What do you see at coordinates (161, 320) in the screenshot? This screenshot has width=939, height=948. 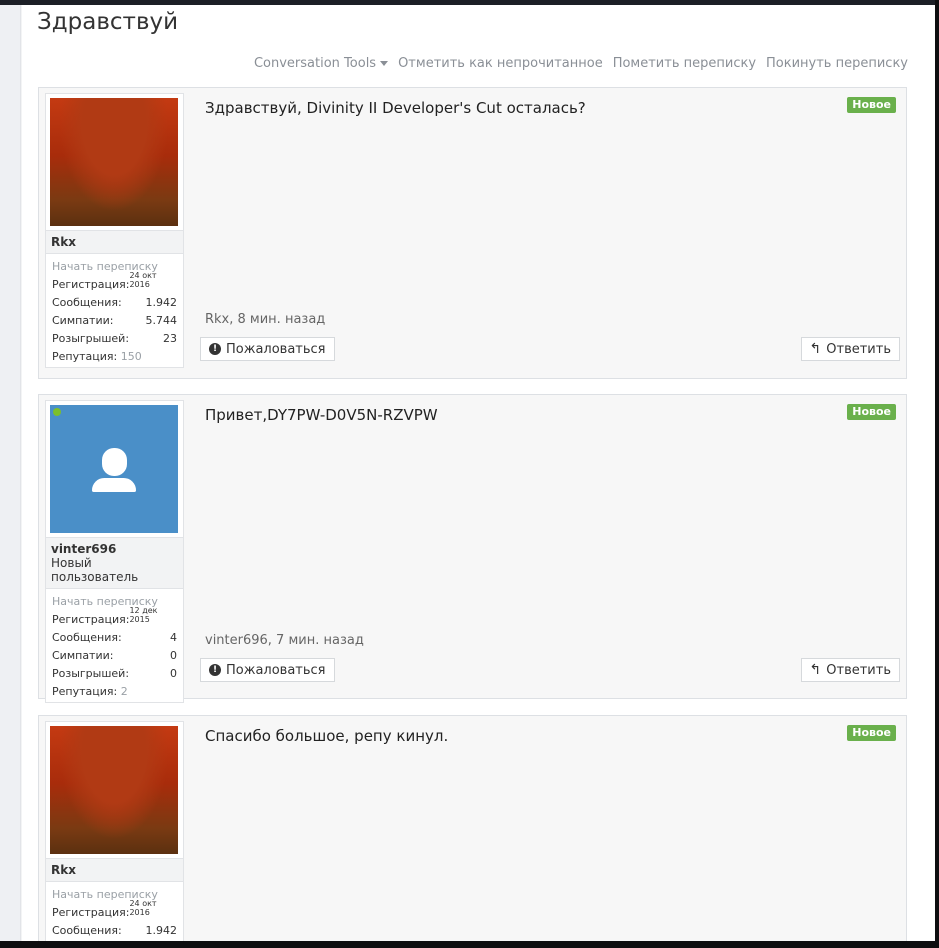 I see `likes-value: 5.744` at bounding box center [161, 320].